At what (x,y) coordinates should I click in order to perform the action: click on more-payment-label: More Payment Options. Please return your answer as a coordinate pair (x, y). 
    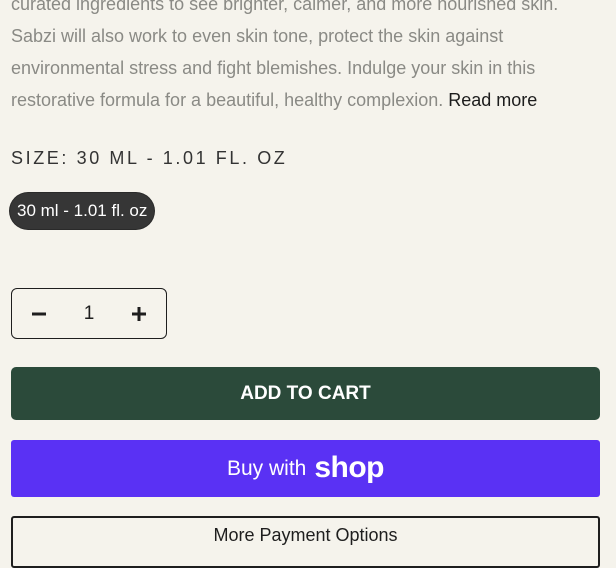
    Looking at the image, I should click on (305, 535).